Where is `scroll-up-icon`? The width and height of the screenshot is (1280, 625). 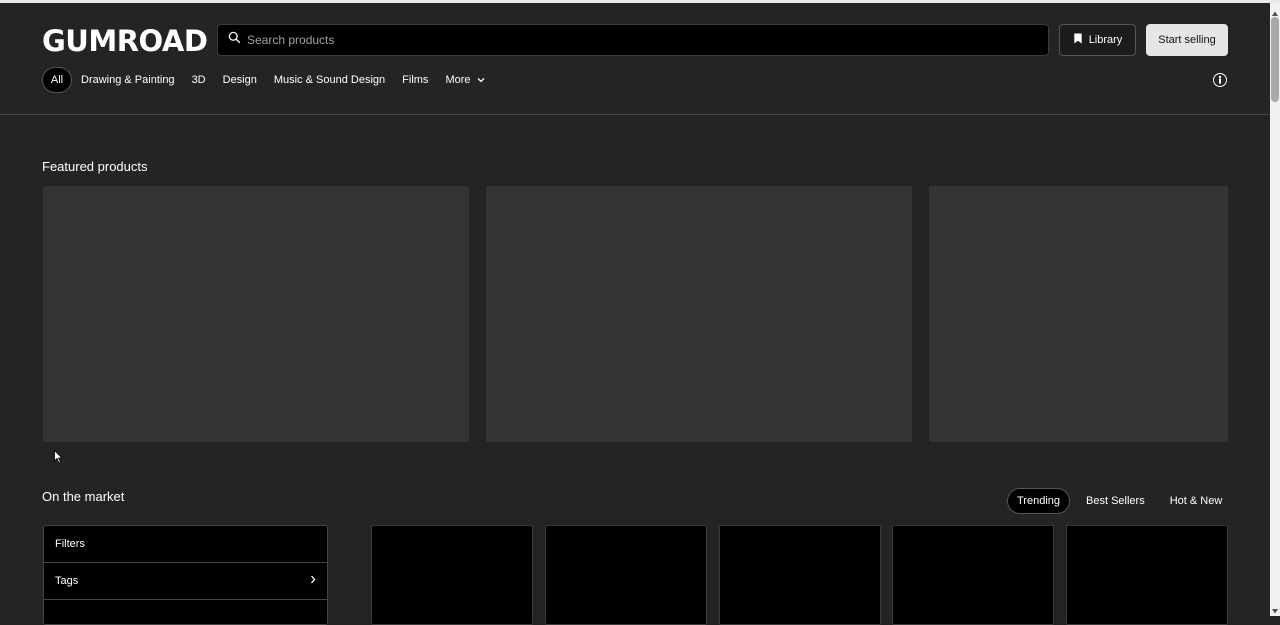 scroll-up-icon is located at coordinates (1275, 10).